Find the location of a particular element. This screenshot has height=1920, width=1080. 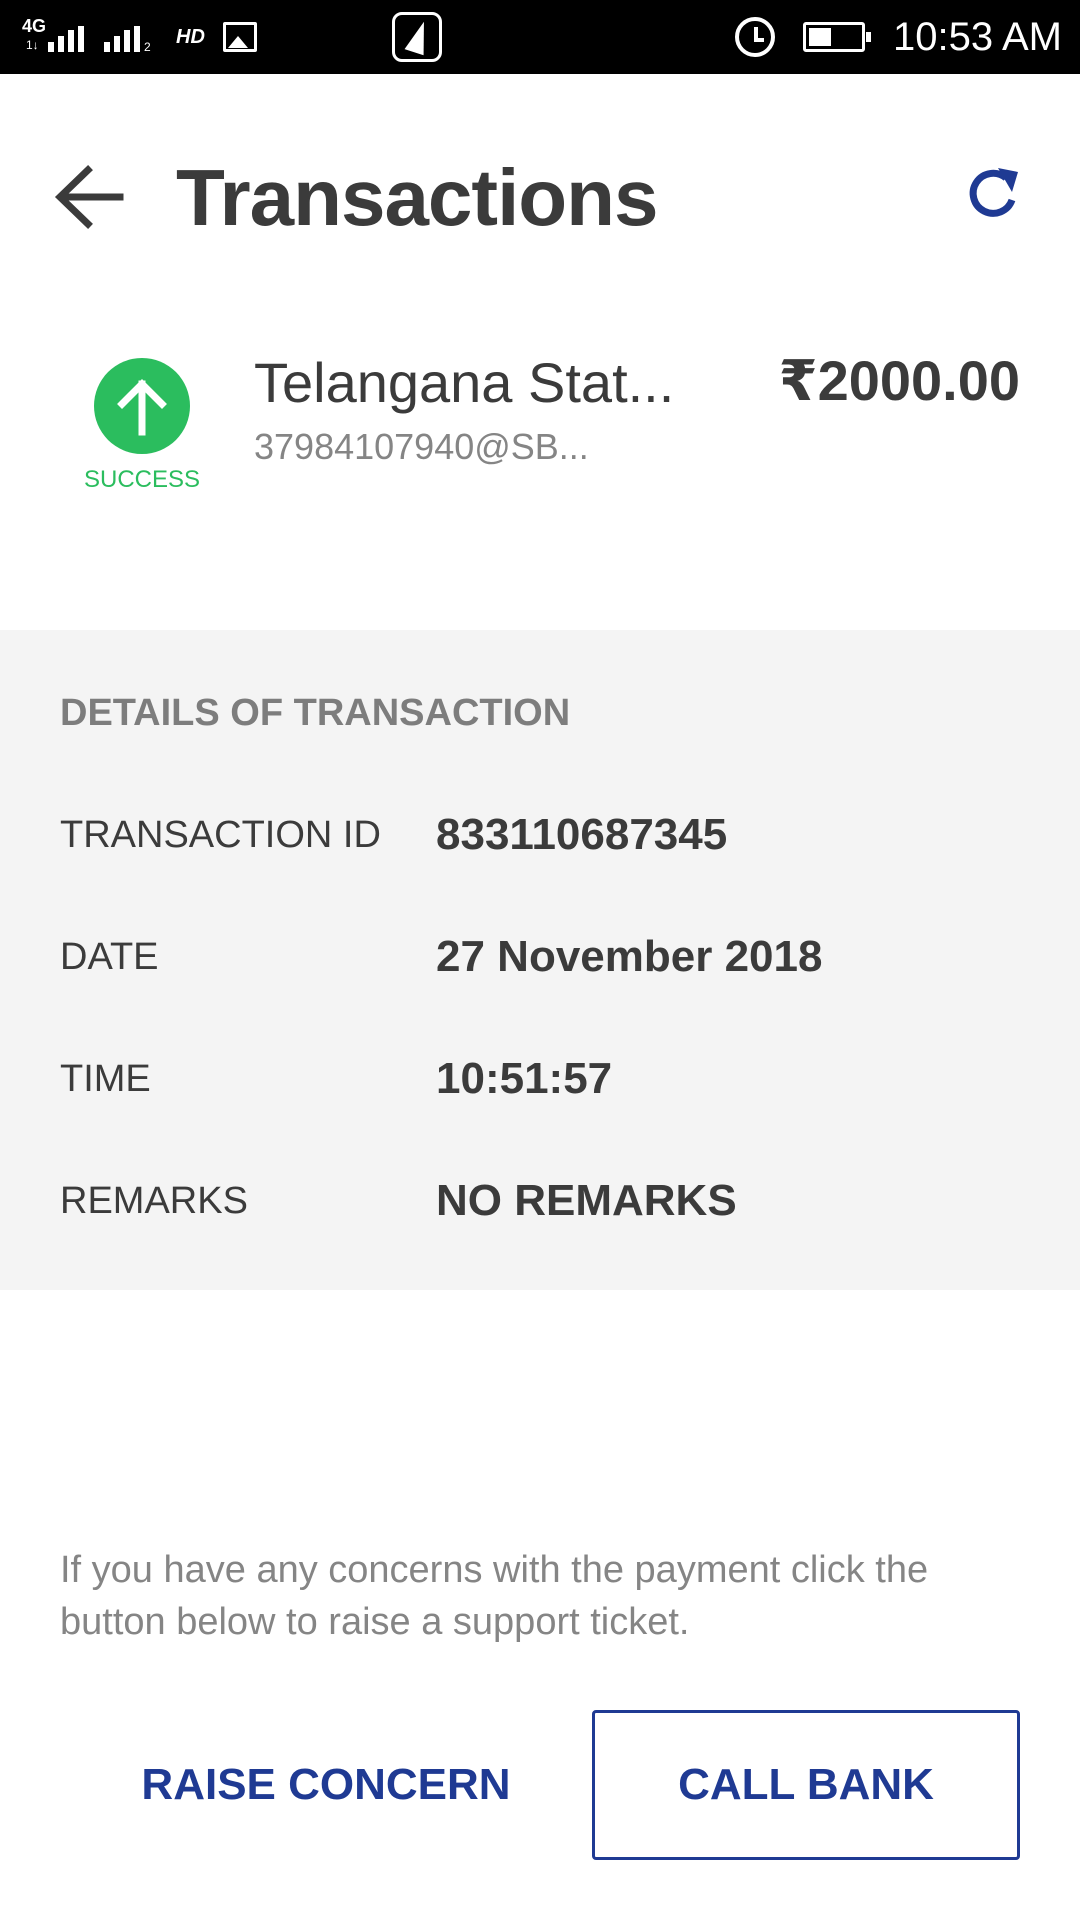

detail-row-transaction-id: TRANSACTION ID 833110687345 is located at coordinates (540, 836).